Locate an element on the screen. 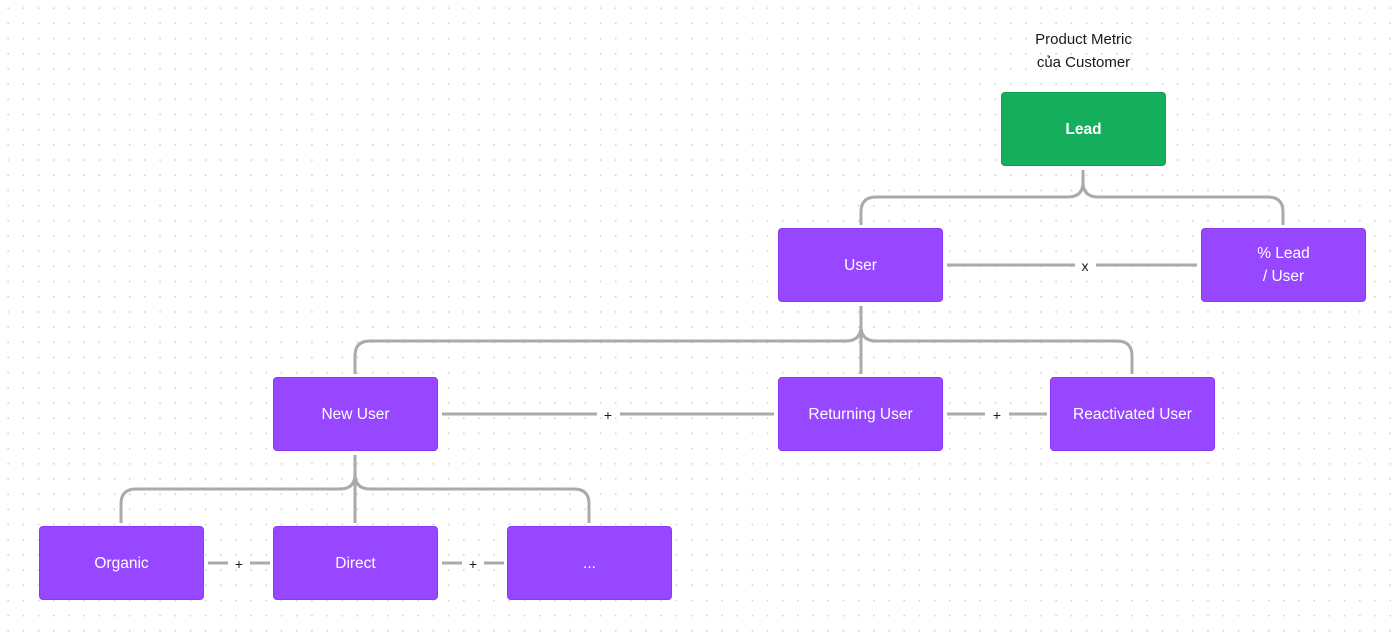  node-label: Reactivated User is located at coordinates (1132, 414).